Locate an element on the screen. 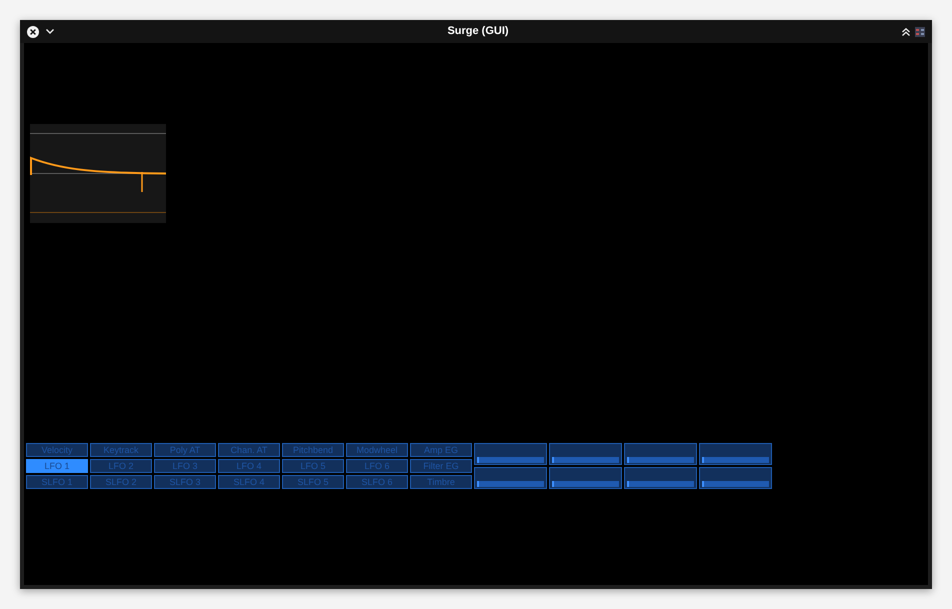  modulation-source-button: LFO 1 is located at coordinates (57, 466).